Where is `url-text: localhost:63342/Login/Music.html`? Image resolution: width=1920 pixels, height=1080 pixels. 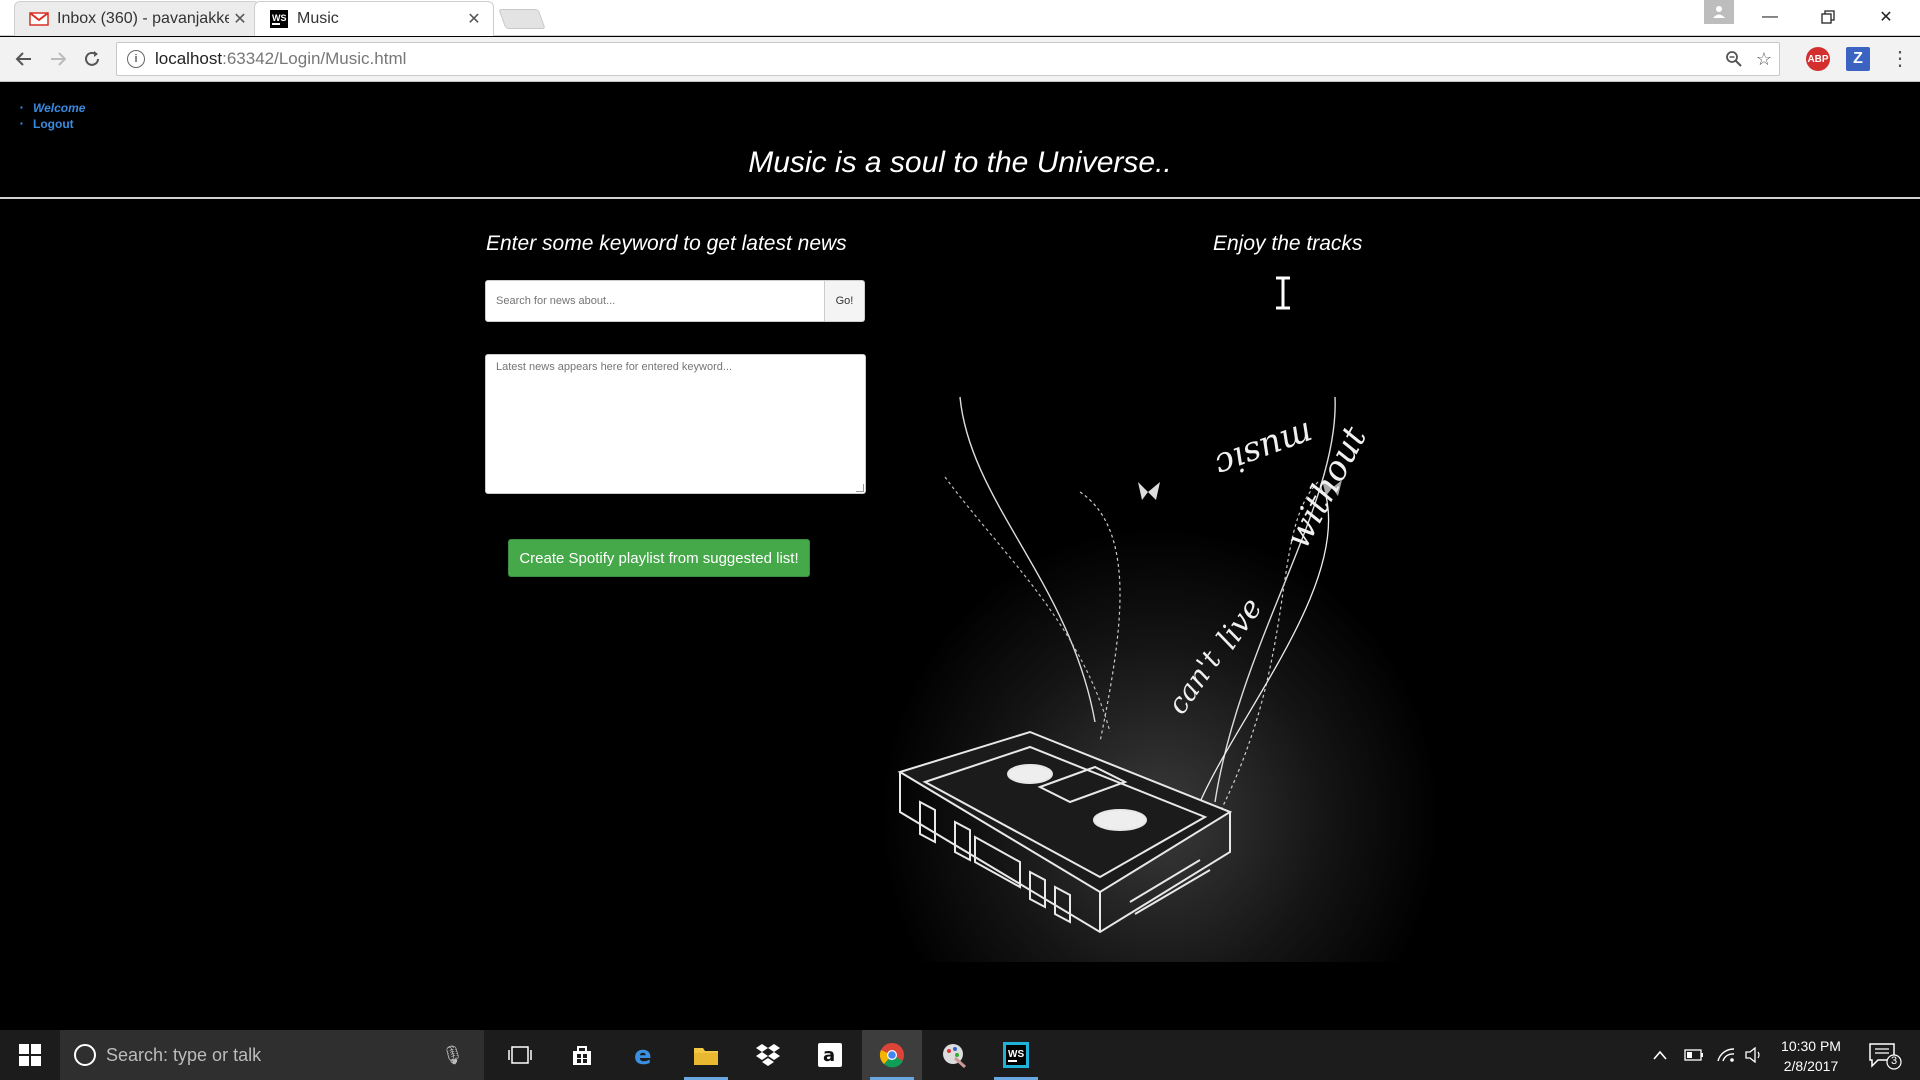
url-text: localhost:63342/Login/Music.html is located at coordinates (281, 58).